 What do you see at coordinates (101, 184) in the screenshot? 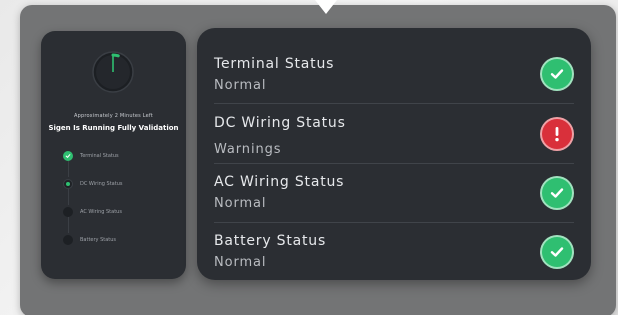
I see `step-label: DC Wiring Status` at bounding box center [101, 184].